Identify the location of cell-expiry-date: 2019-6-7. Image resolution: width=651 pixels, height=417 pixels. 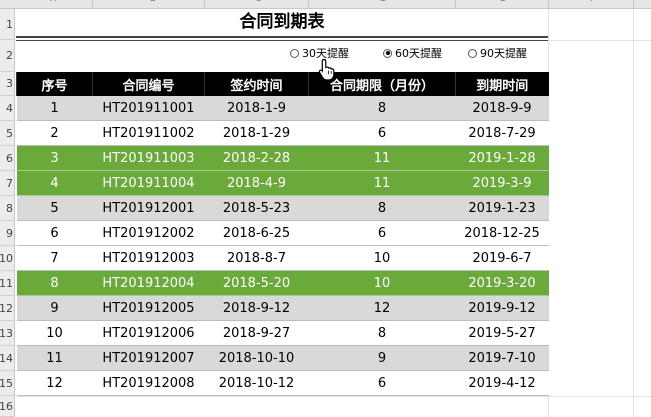
(502, 258).